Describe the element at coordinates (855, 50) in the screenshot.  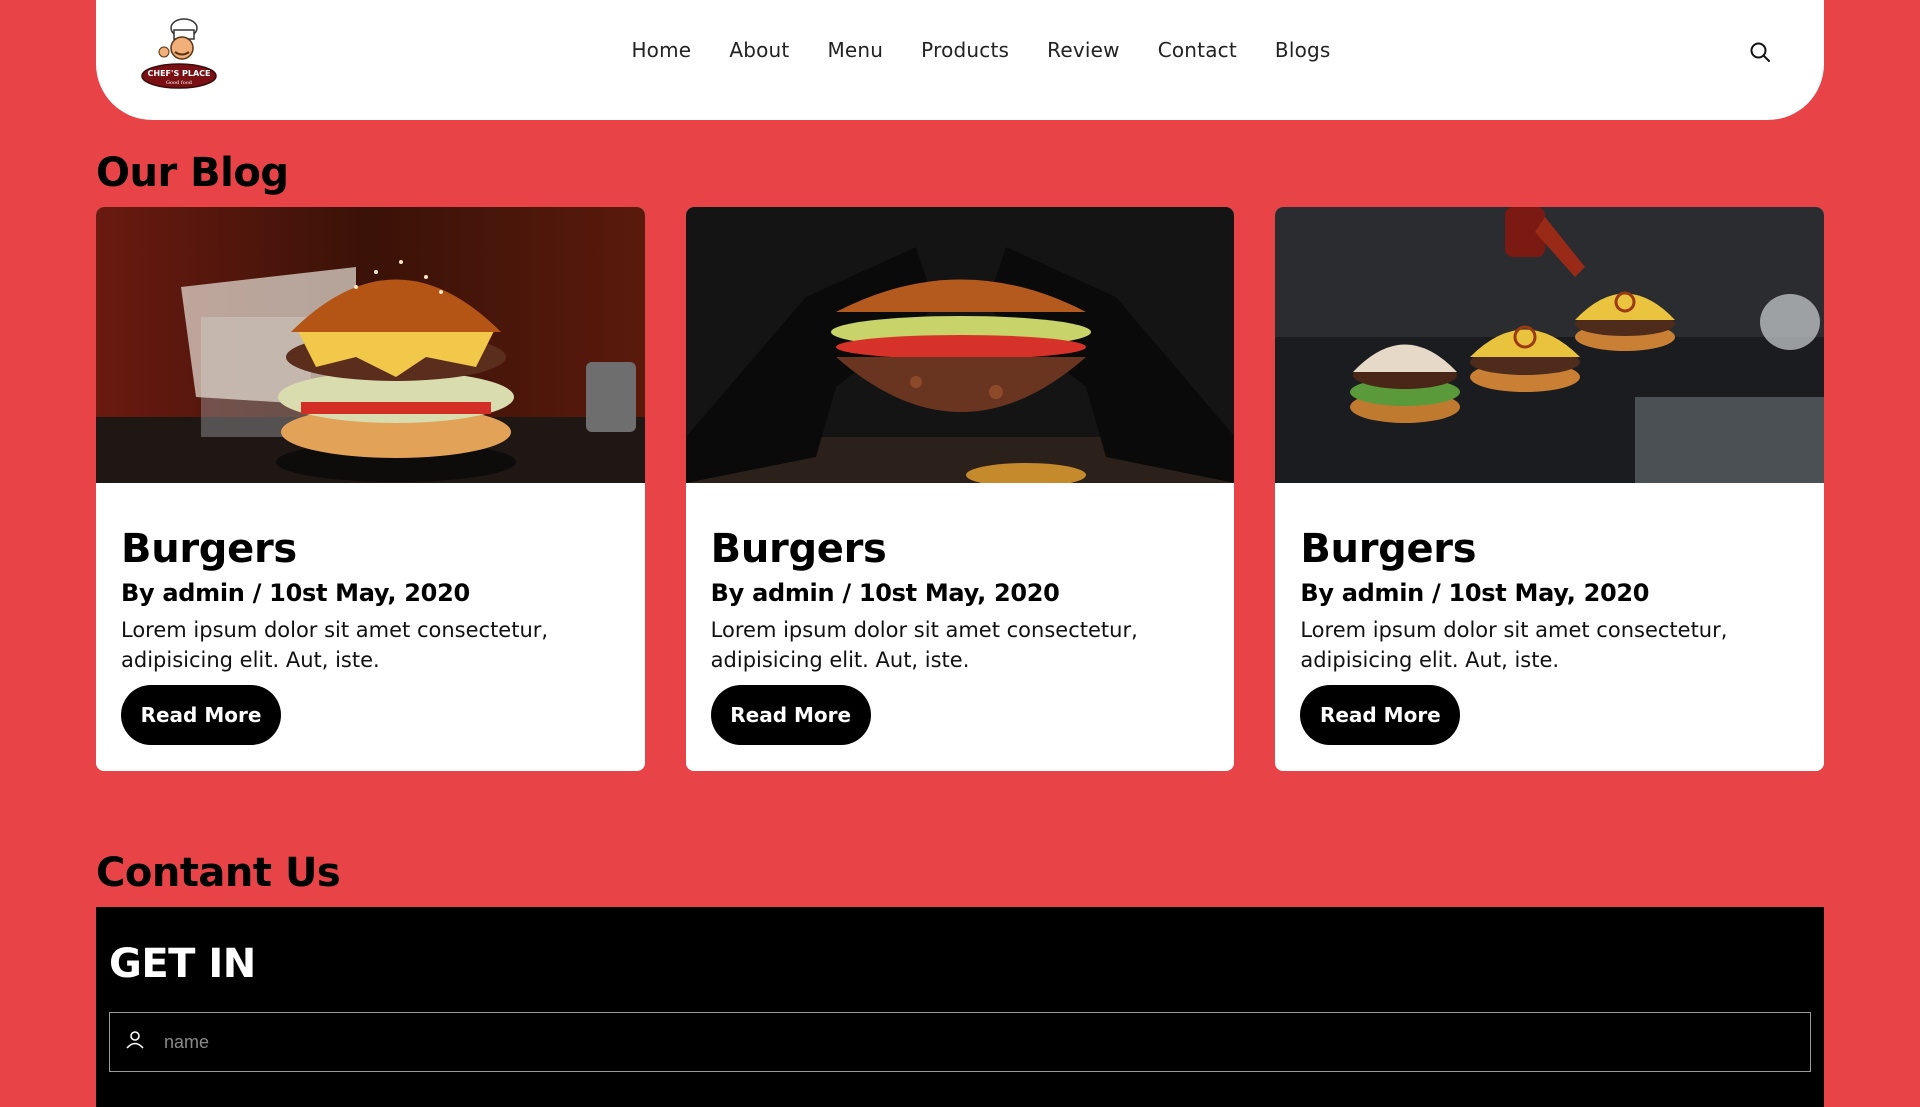
I see `nav-menu: Menu` at that location.